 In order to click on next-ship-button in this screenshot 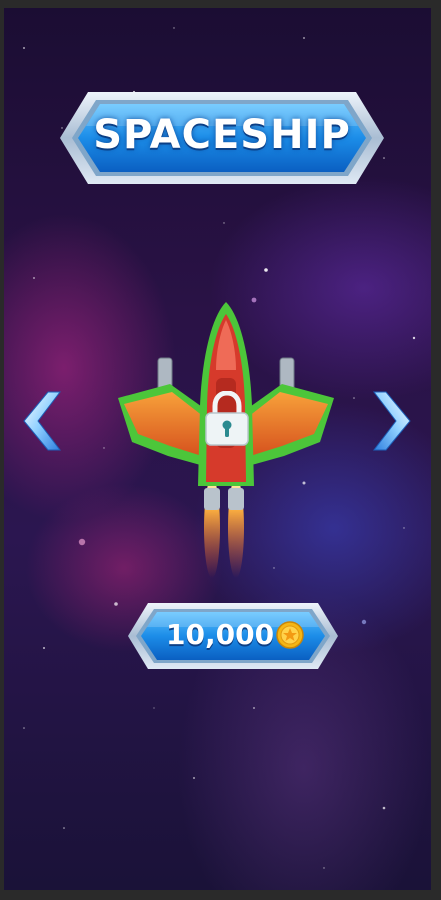, I will do `click(392, 421)`.